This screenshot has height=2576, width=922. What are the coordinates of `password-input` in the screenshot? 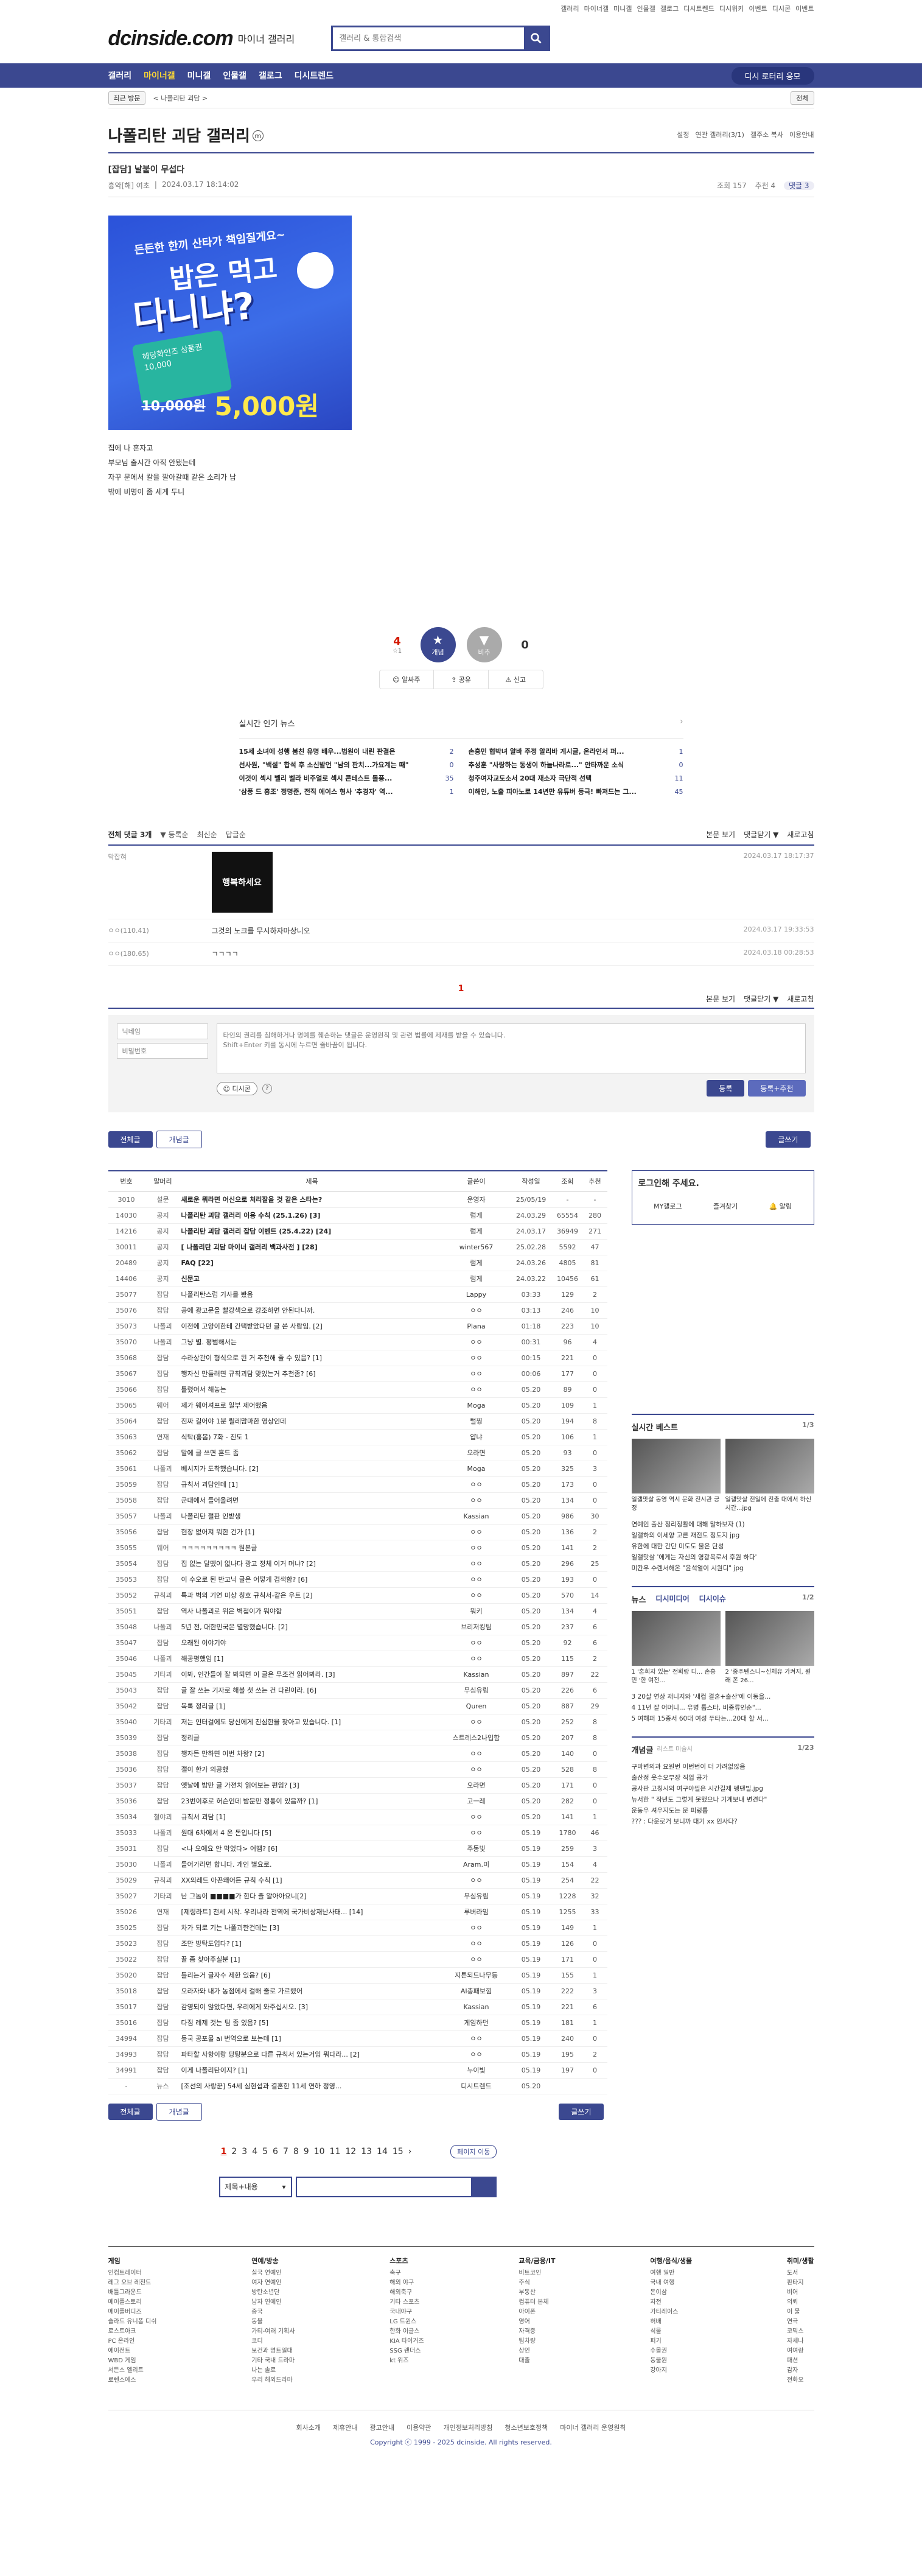 It's located at (162, 1051).